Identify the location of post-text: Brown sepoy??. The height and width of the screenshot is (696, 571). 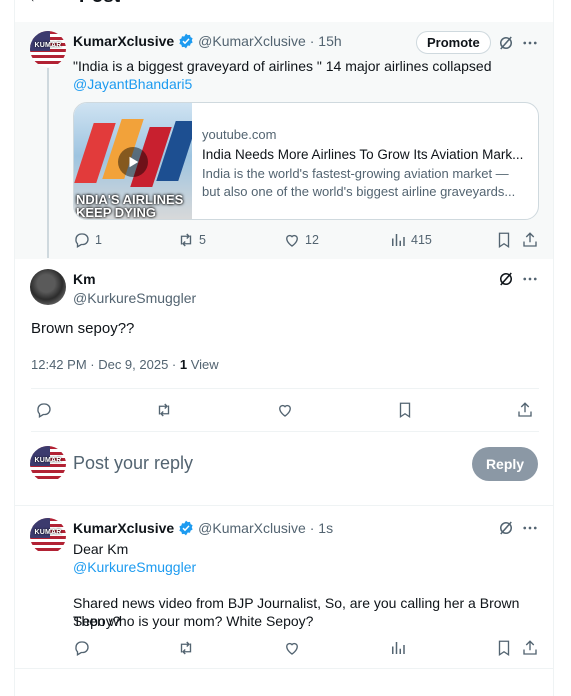
(83, 328).